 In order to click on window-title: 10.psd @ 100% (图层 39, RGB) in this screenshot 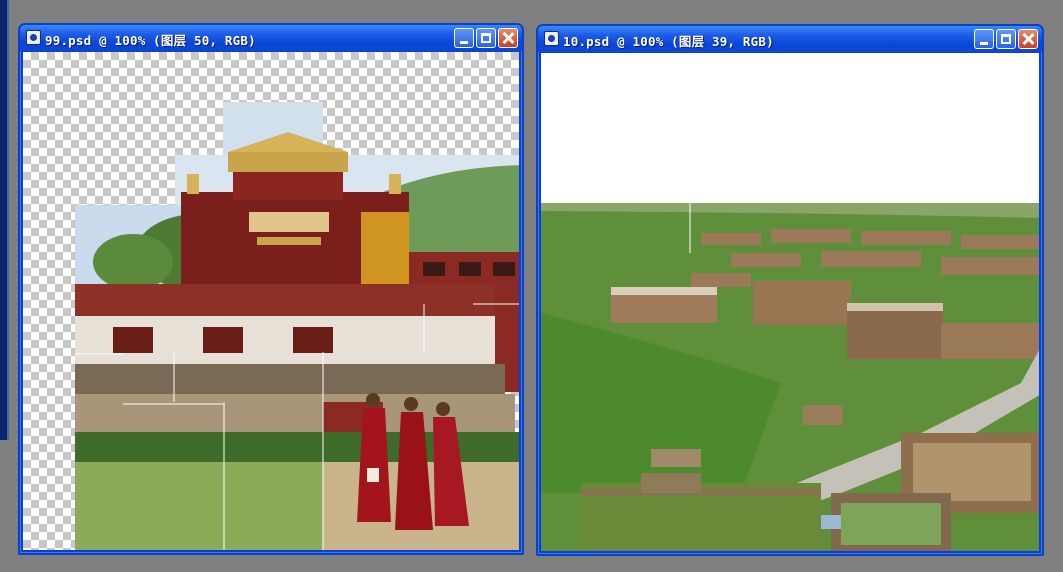, I will do `click(668, 41)`.